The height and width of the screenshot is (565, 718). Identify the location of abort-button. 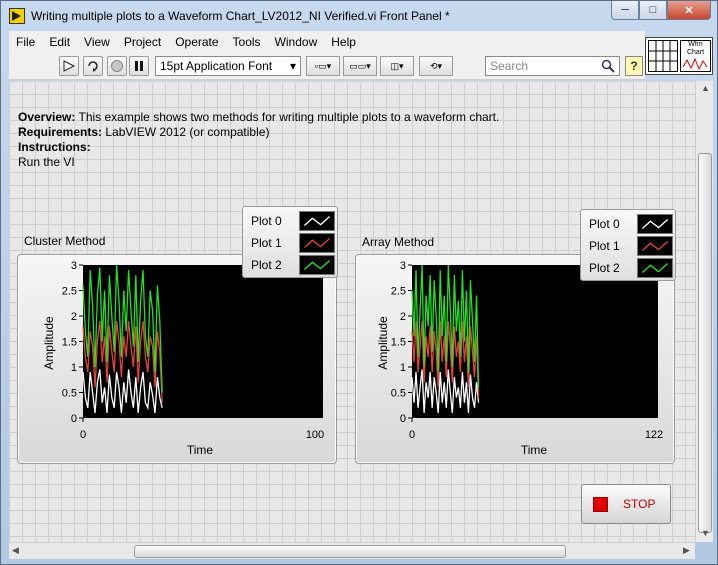
(117, 66).